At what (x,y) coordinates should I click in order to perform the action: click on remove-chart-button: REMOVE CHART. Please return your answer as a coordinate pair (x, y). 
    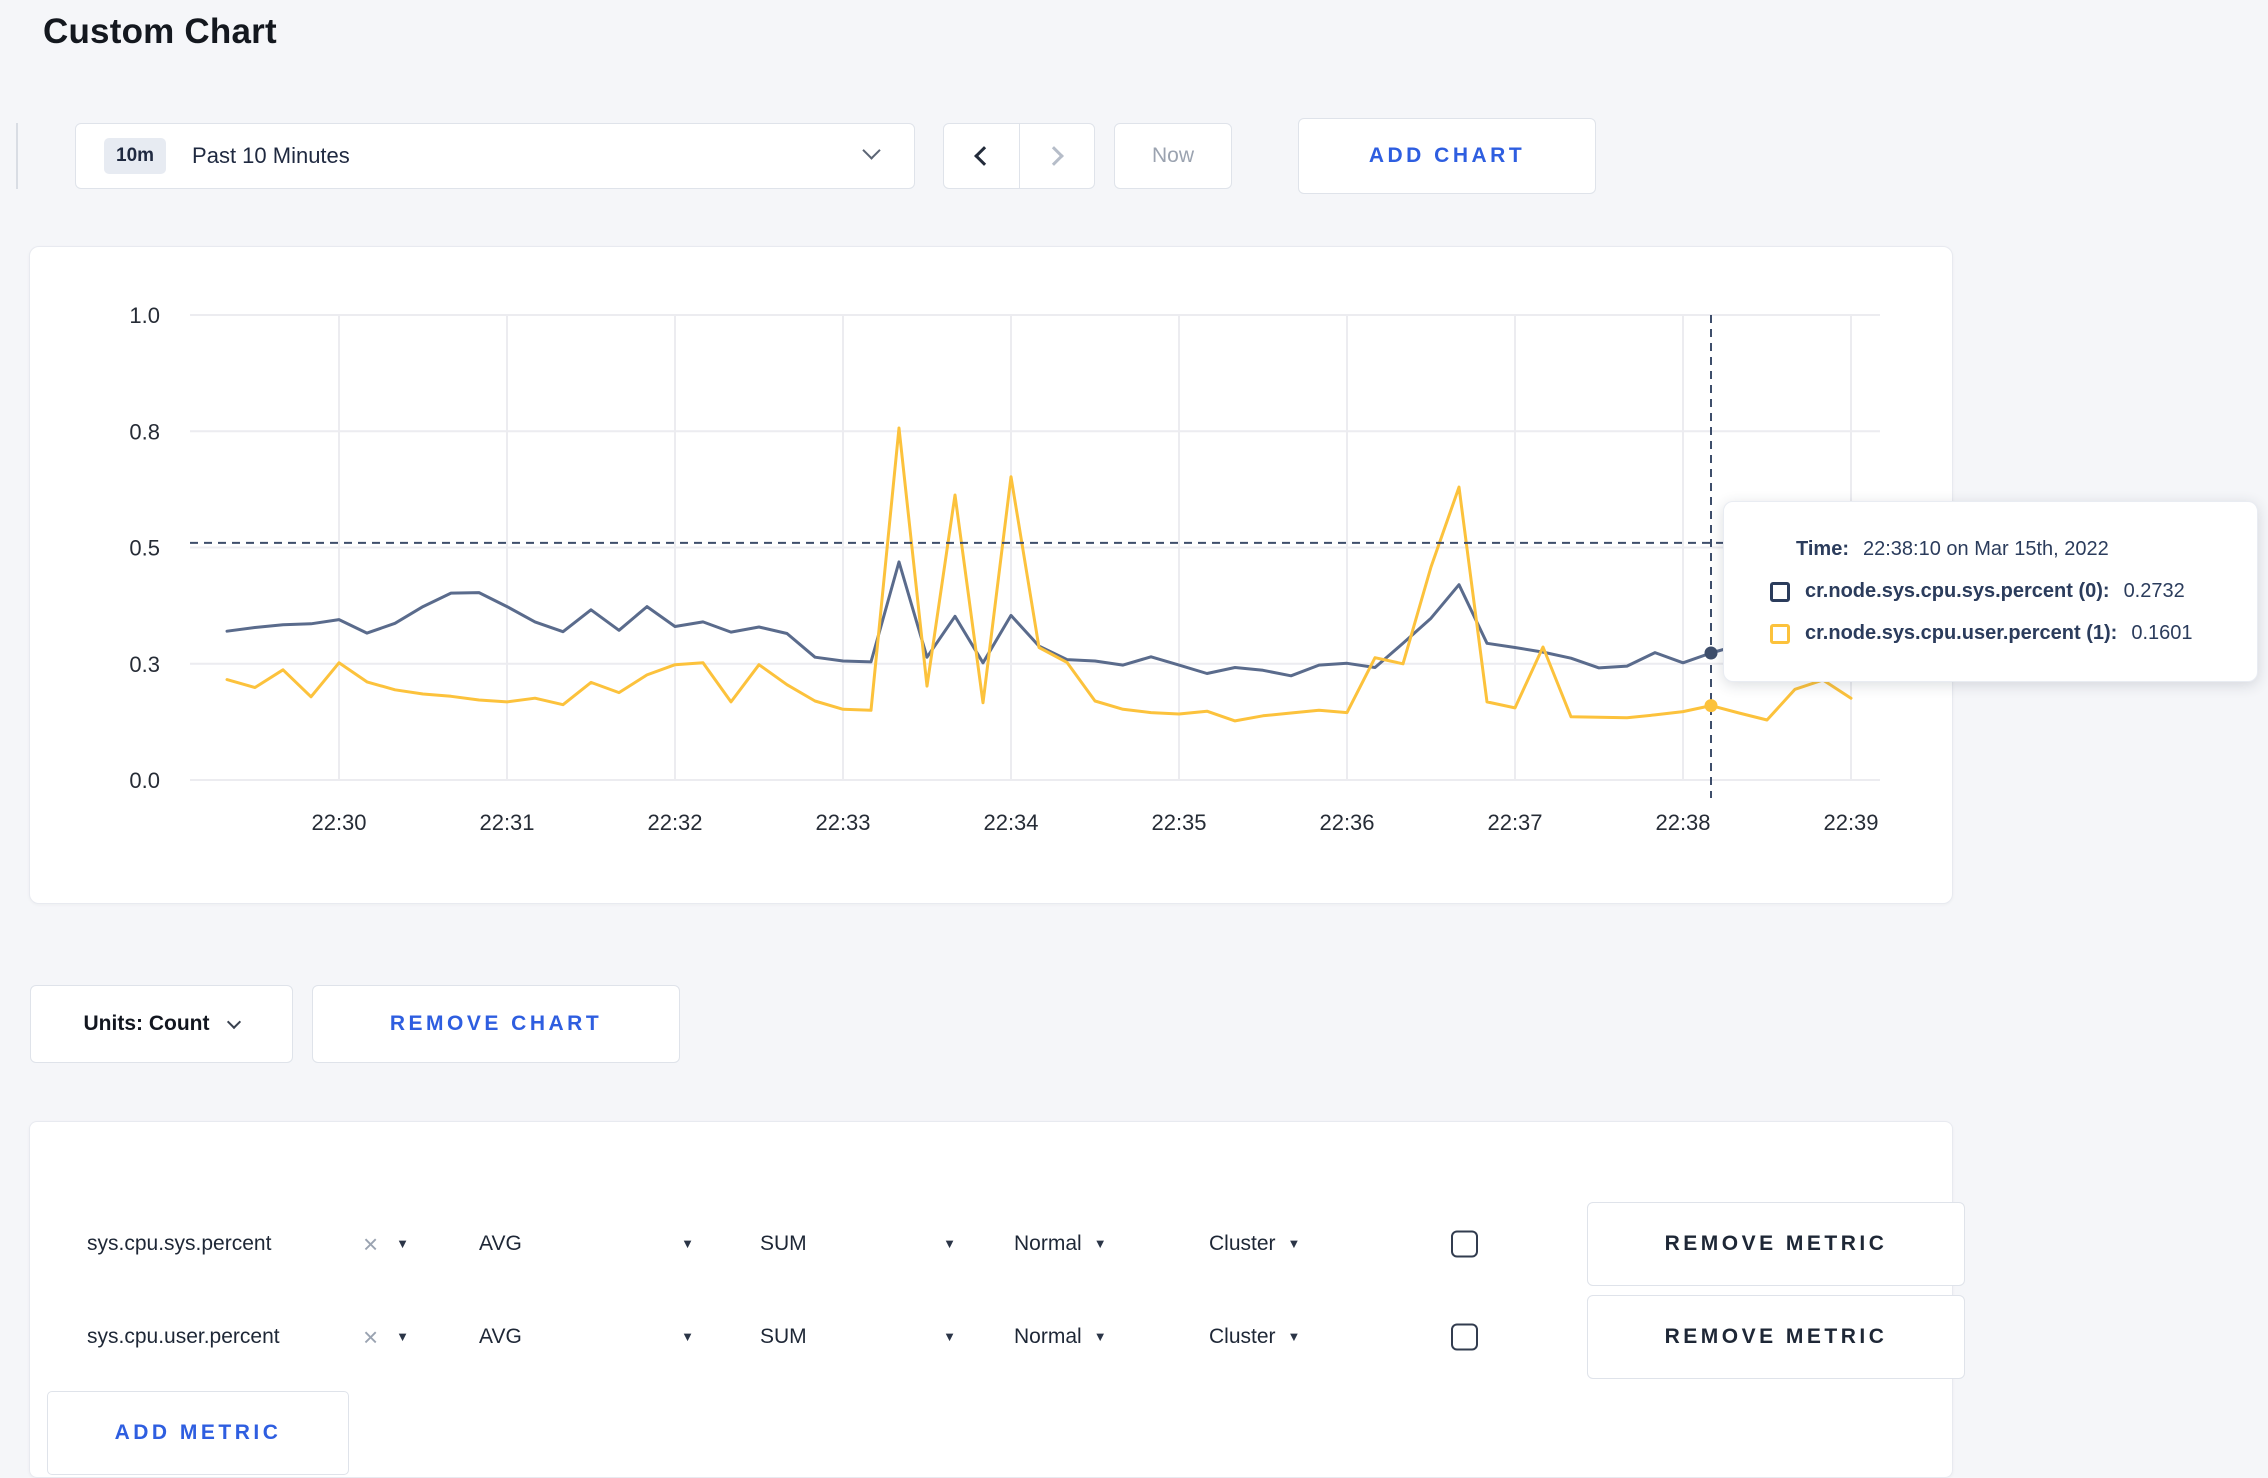
    Looking at the image, I should click on (496, 1024).